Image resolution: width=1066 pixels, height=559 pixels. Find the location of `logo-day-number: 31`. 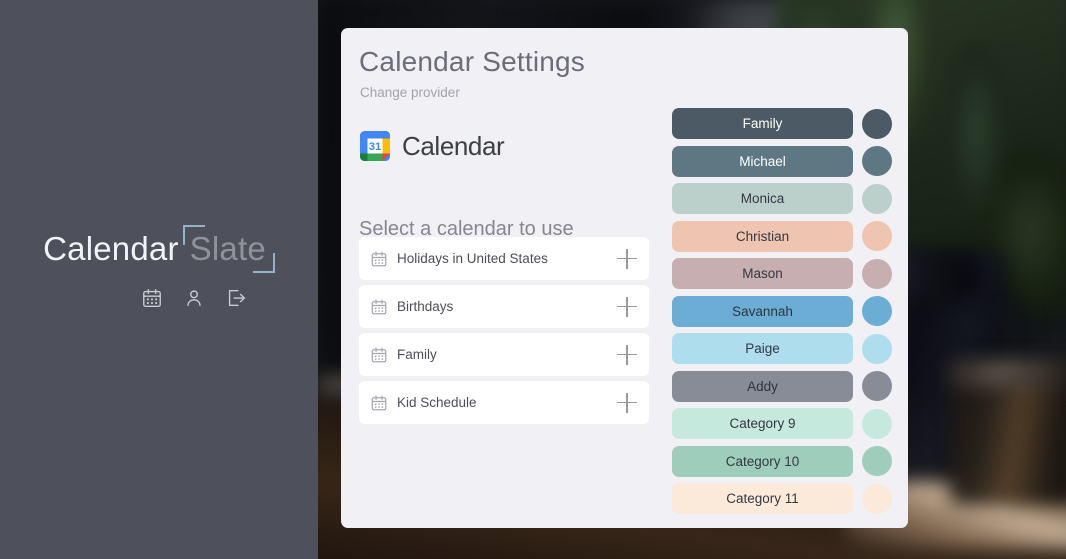

logo-day-number: 31 is located at coordinates (375, 147).